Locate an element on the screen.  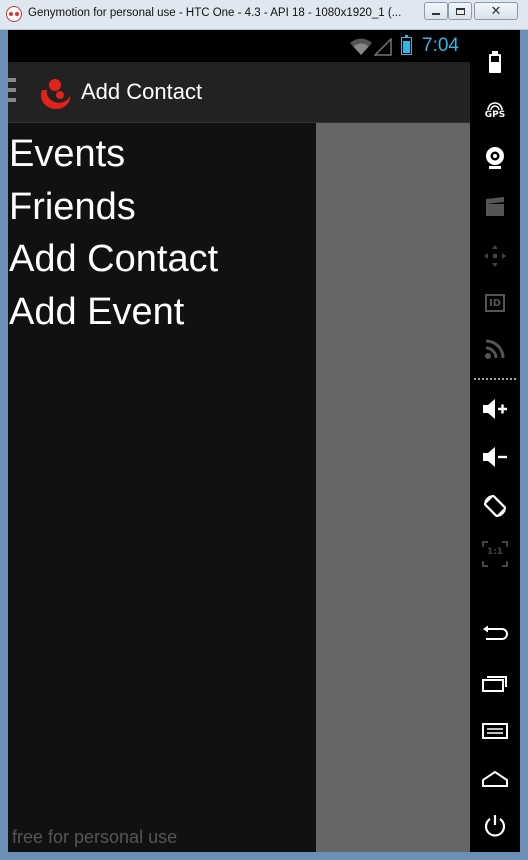
remote-control-button is located at coordinates (495, 256).